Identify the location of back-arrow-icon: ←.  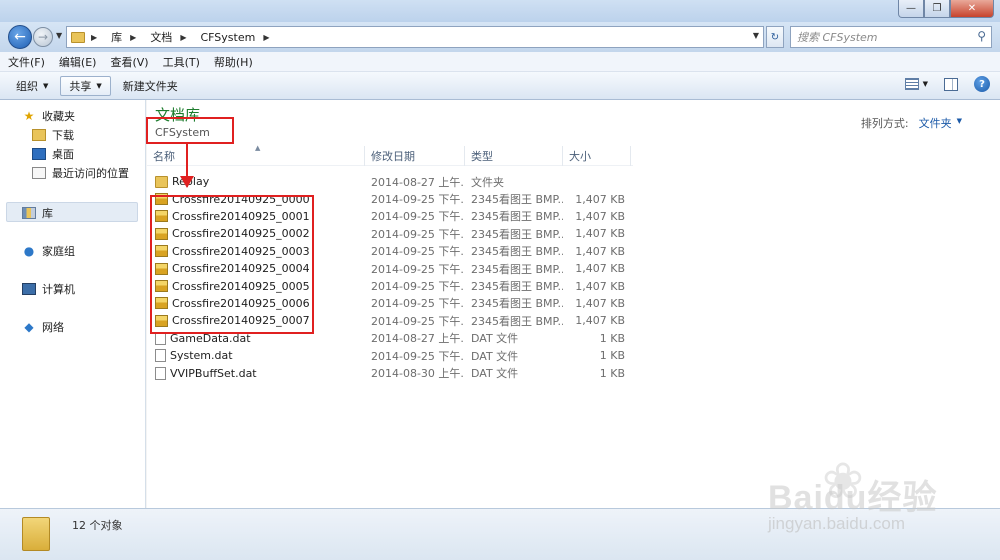
(20, 37).